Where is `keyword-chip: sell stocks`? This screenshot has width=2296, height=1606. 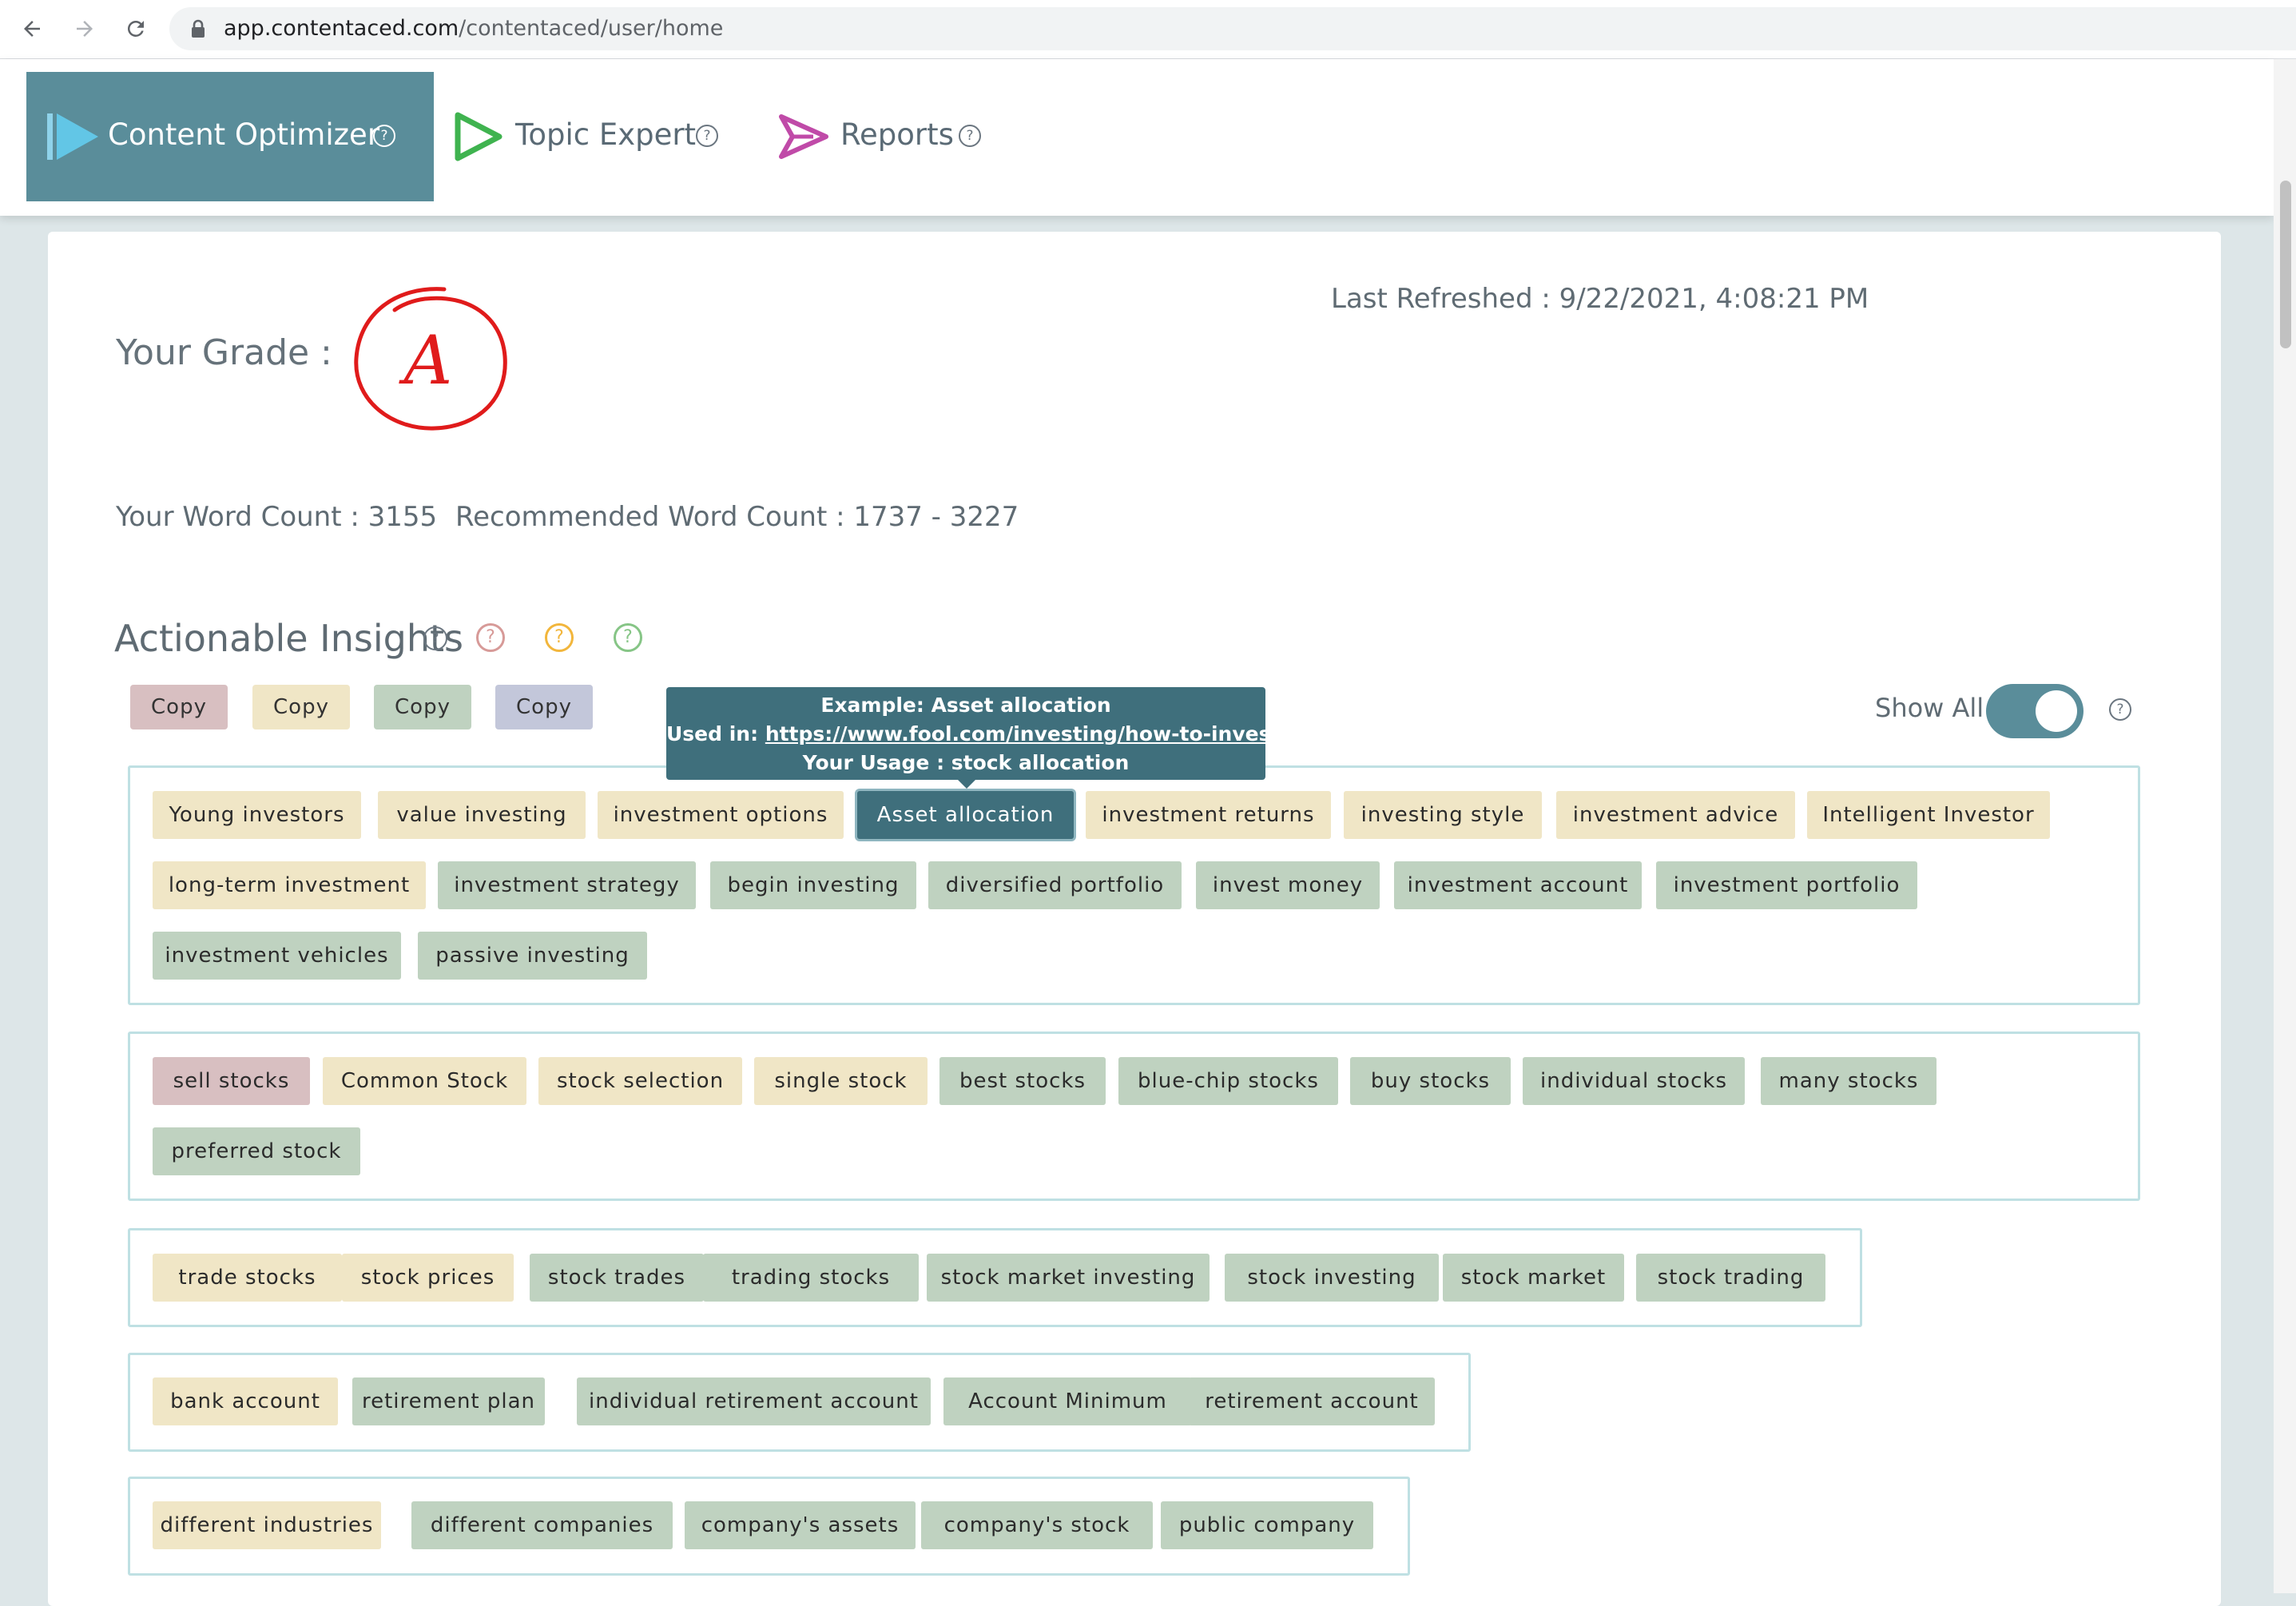 keyword-chip: sell stocks is located at coordinates (231, 1081).